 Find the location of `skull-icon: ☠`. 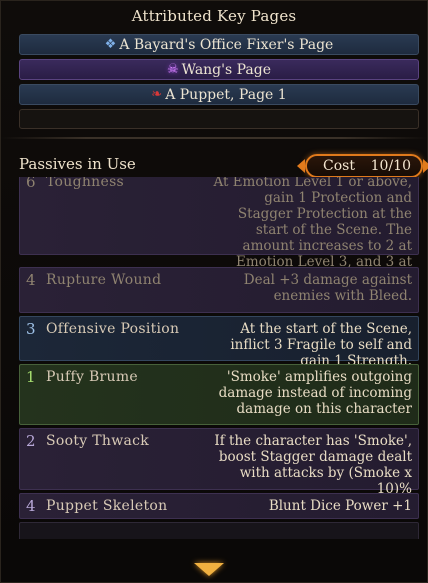

skull-icon: ☠ is located at coordinates (172, 69).